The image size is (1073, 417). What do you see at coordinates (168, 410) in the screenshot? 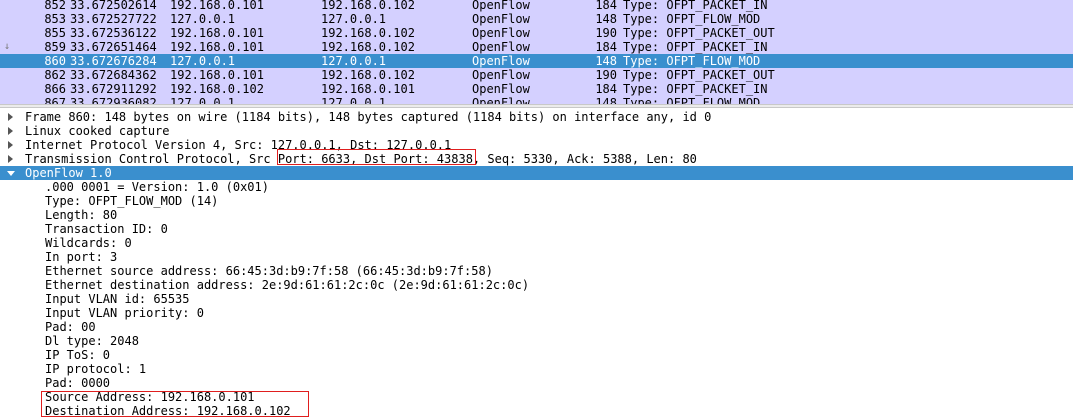
I see `detail-tree-text: Destination Address: 192.168.0.102` at bounding box center [168, 410].